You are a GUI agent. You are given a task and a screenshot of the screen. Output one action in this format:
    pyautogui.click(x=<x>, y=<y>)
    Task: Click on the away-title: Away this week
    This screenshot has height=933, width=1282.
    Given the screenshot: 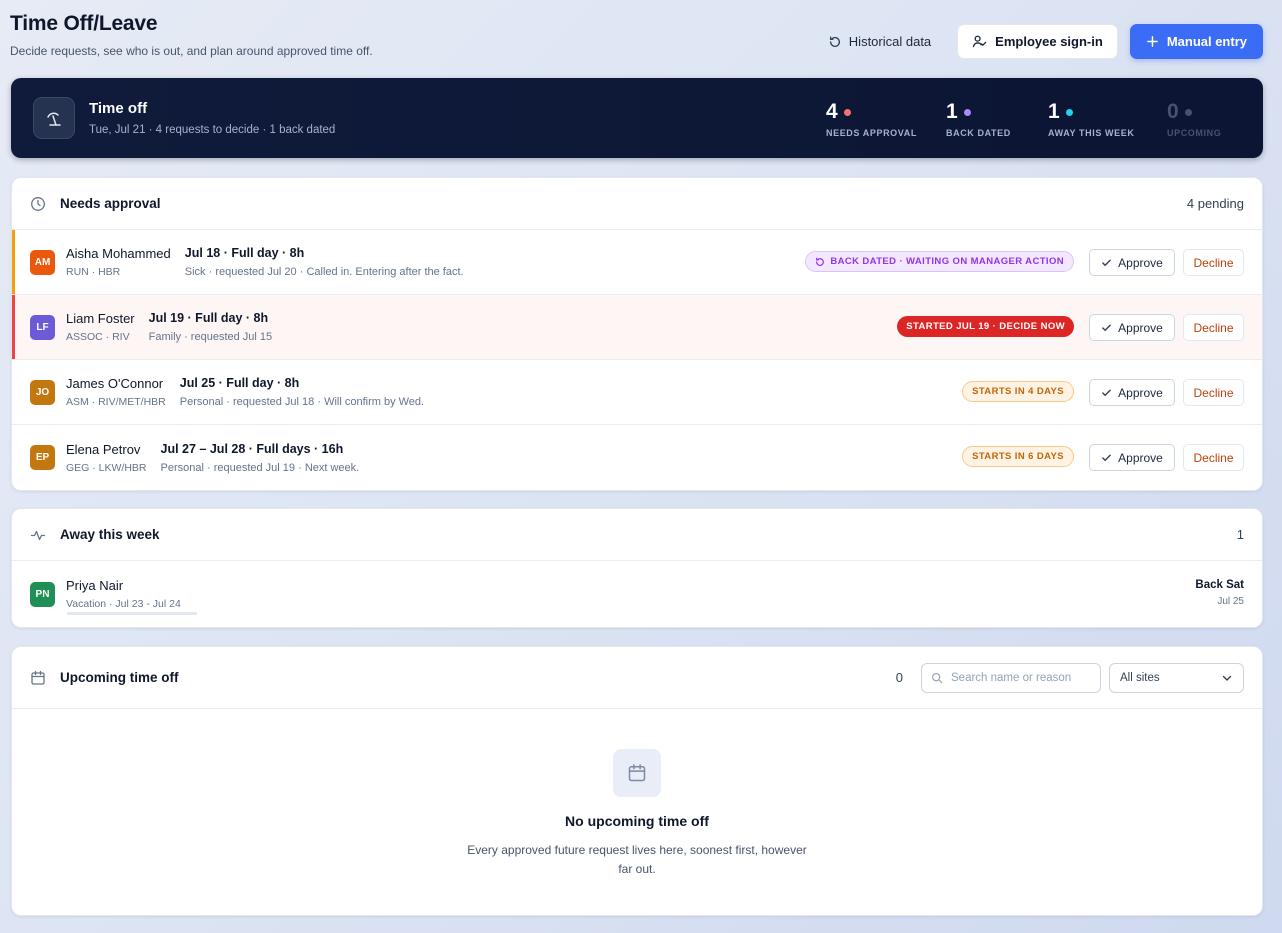 What is the action you would take?
    pyautogui.click(x=110, y=534)
    